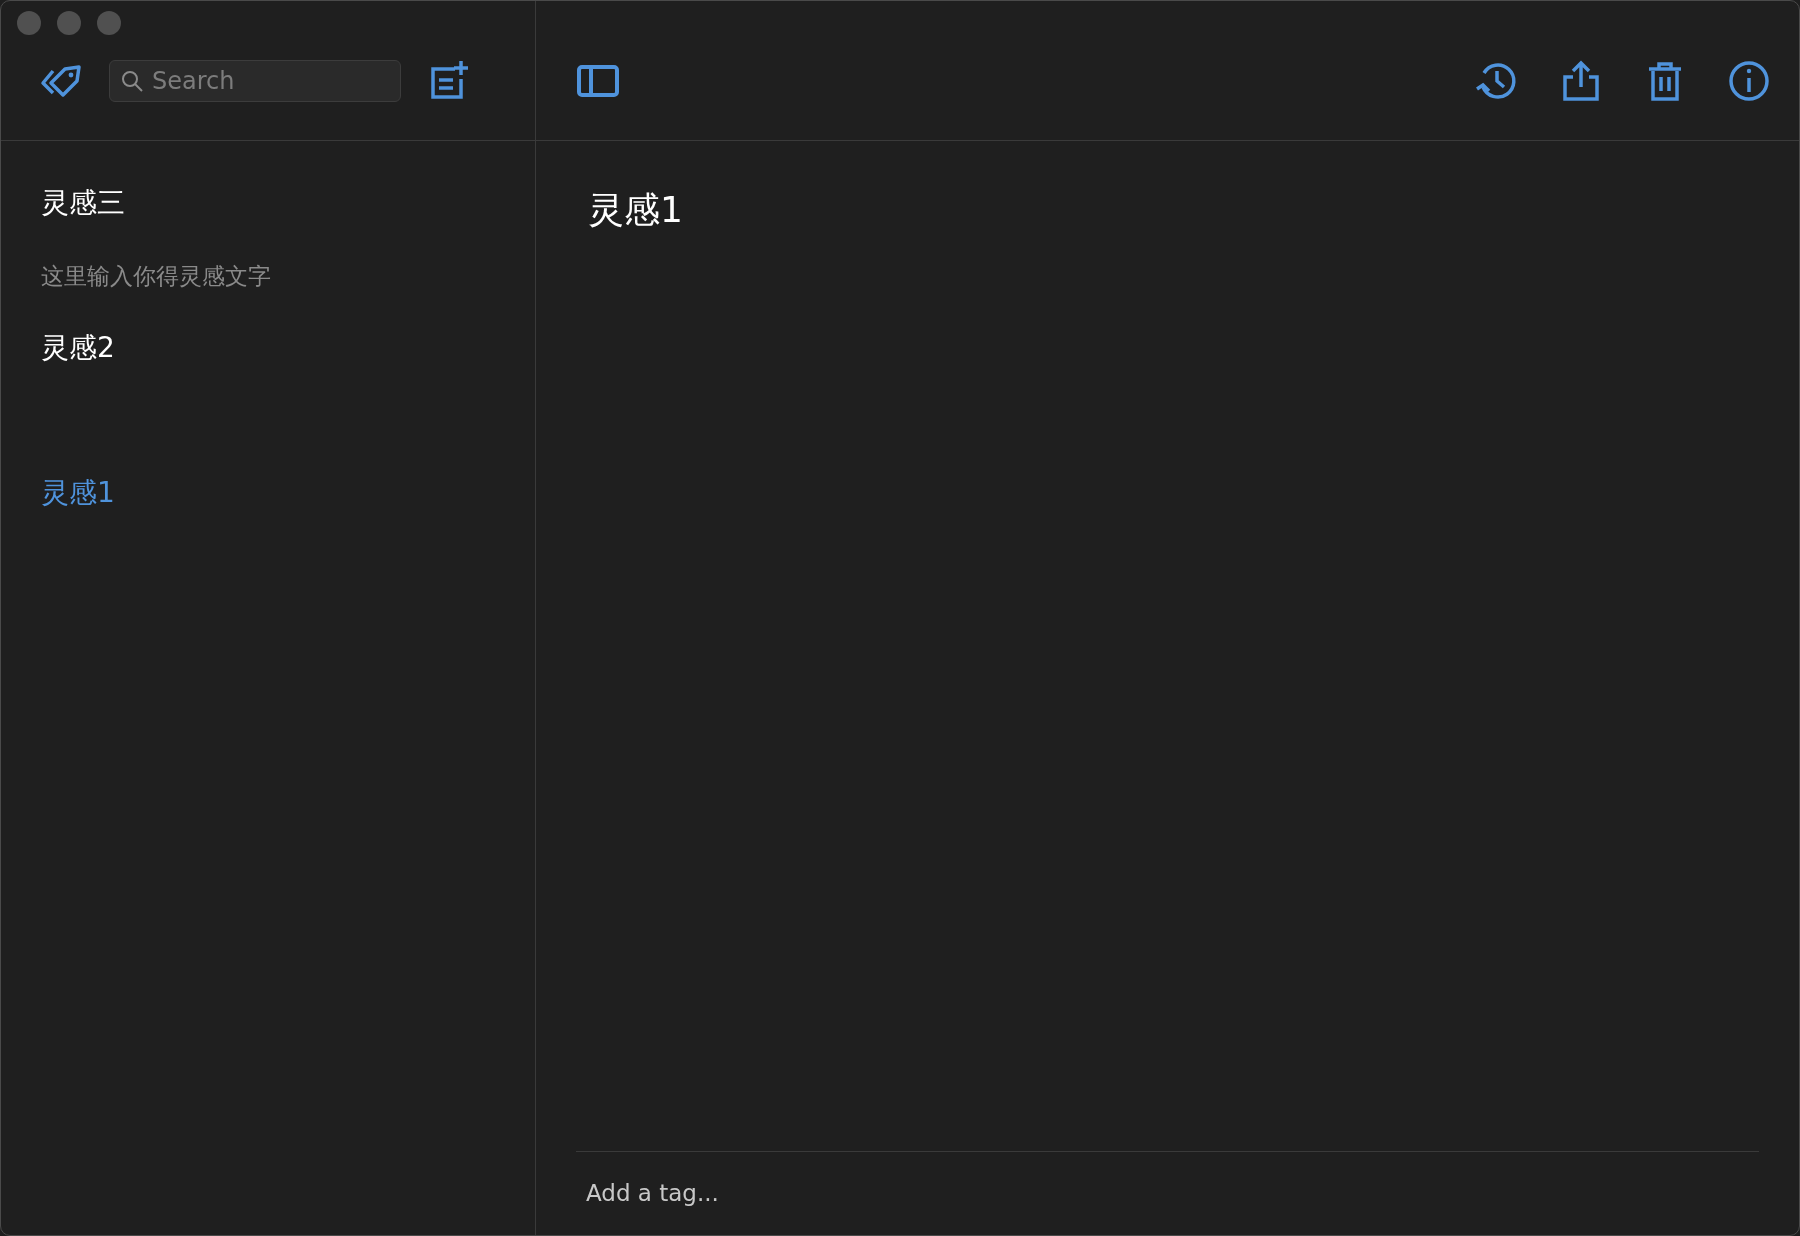 This screenshot has width=1800, height=1236. I want to click on note-list-item: 灵感1, so click(268, 493).